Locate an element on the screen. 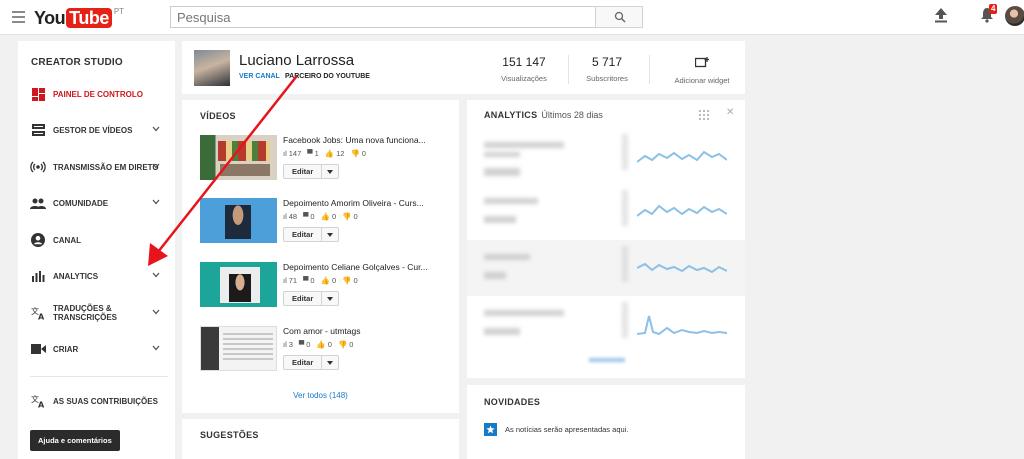  help-feedback-button: Ajuda e comentários is located at coordinates (75, 440).